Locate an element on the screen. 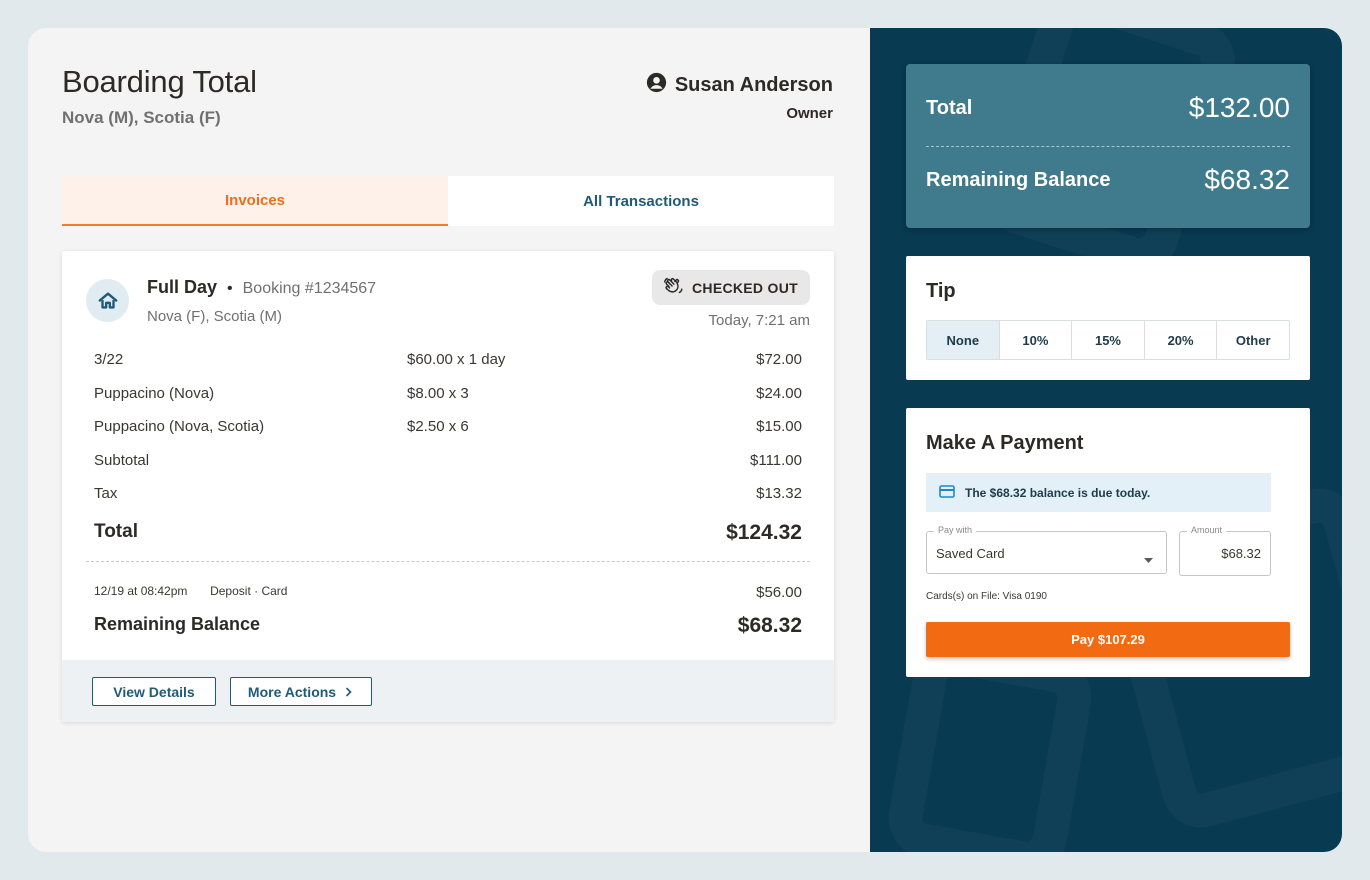 This screenshot has height=880, width=1370. tip-options: None 10% 15% 20% Other is located at coordinates (1108, 340).